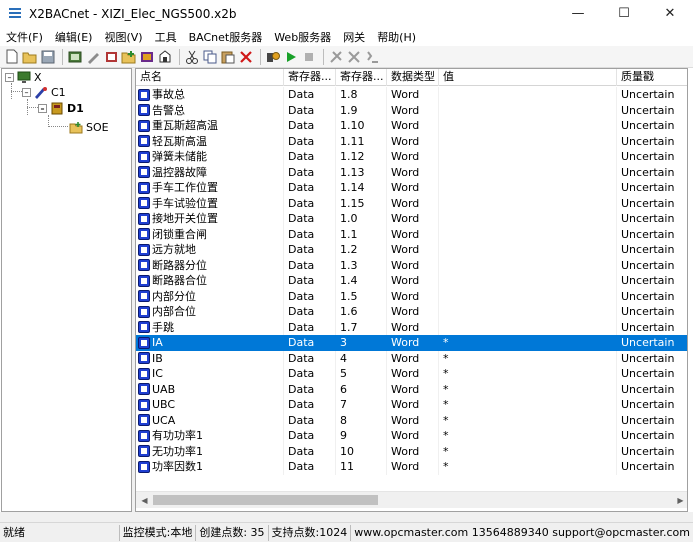  I want to click on cut-icon, so click(192, 57).